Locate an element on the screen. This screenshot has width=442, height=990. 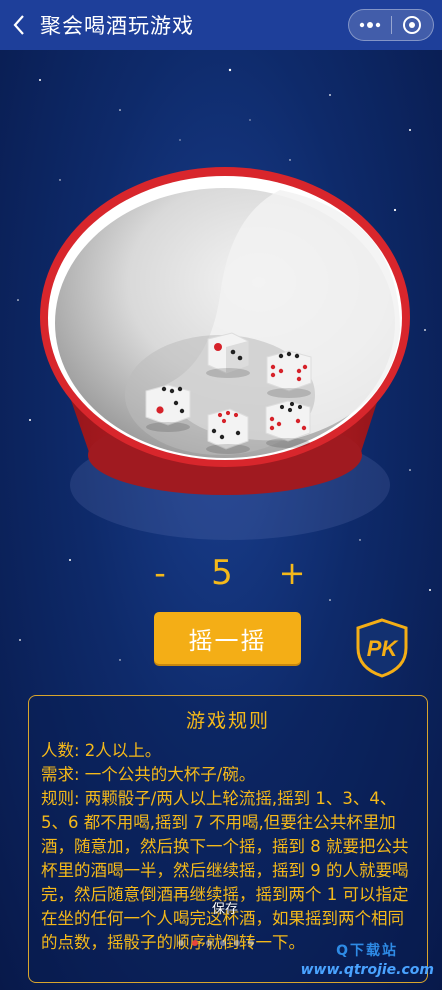
more-button is located at coordinates (370, 25).